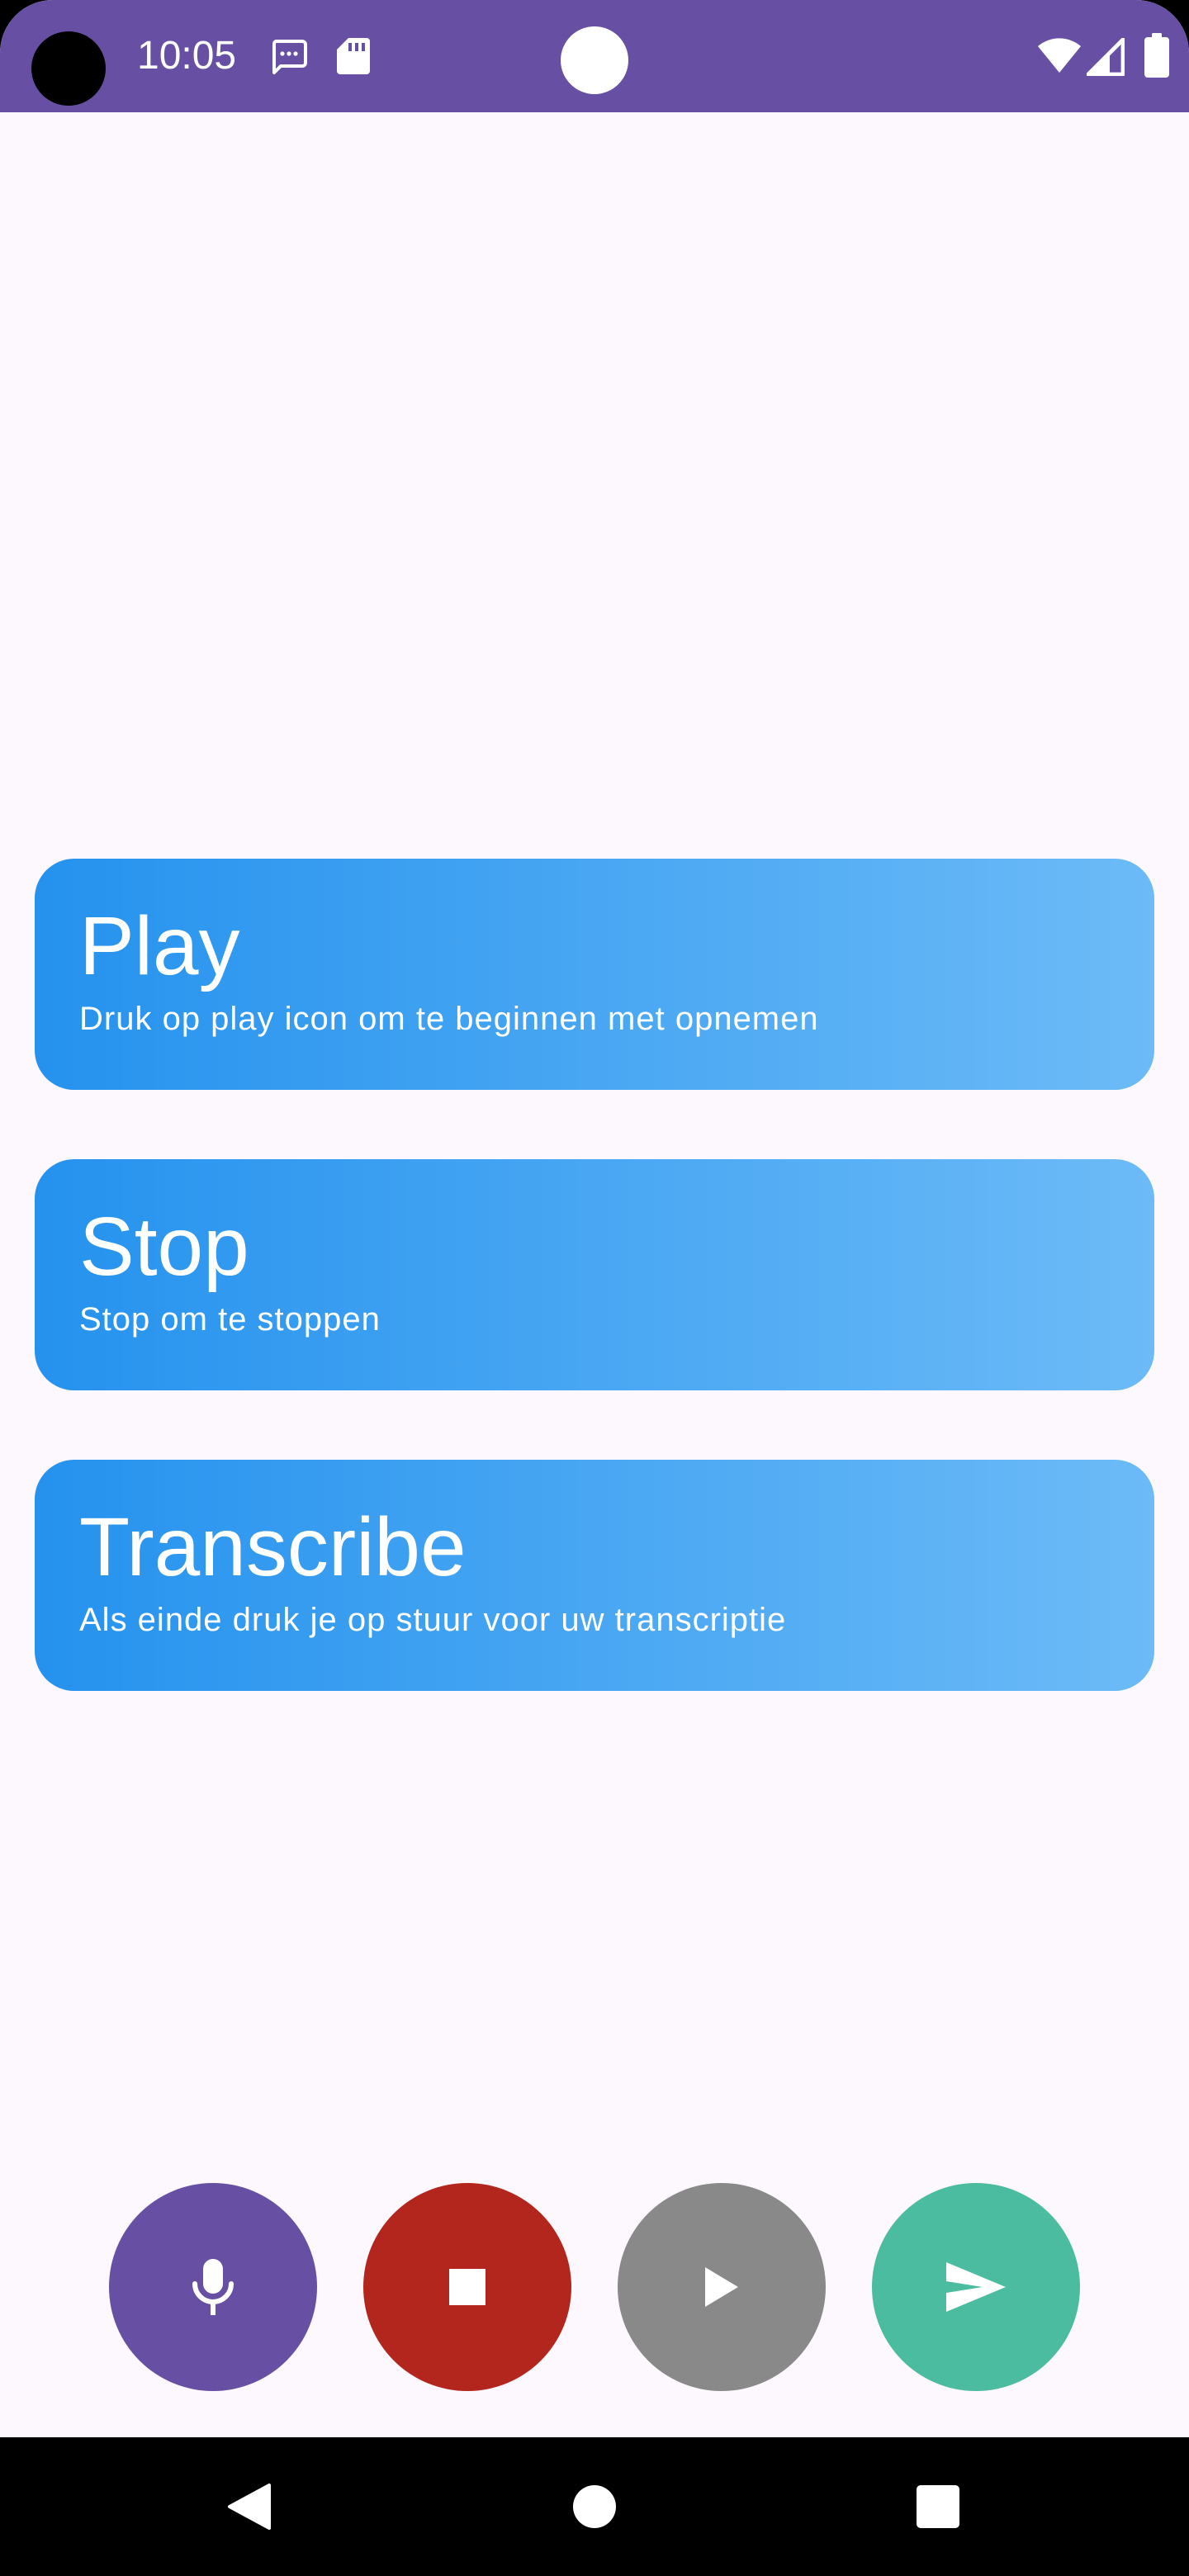  I want to click on mic-icon, so click(213, 2287).